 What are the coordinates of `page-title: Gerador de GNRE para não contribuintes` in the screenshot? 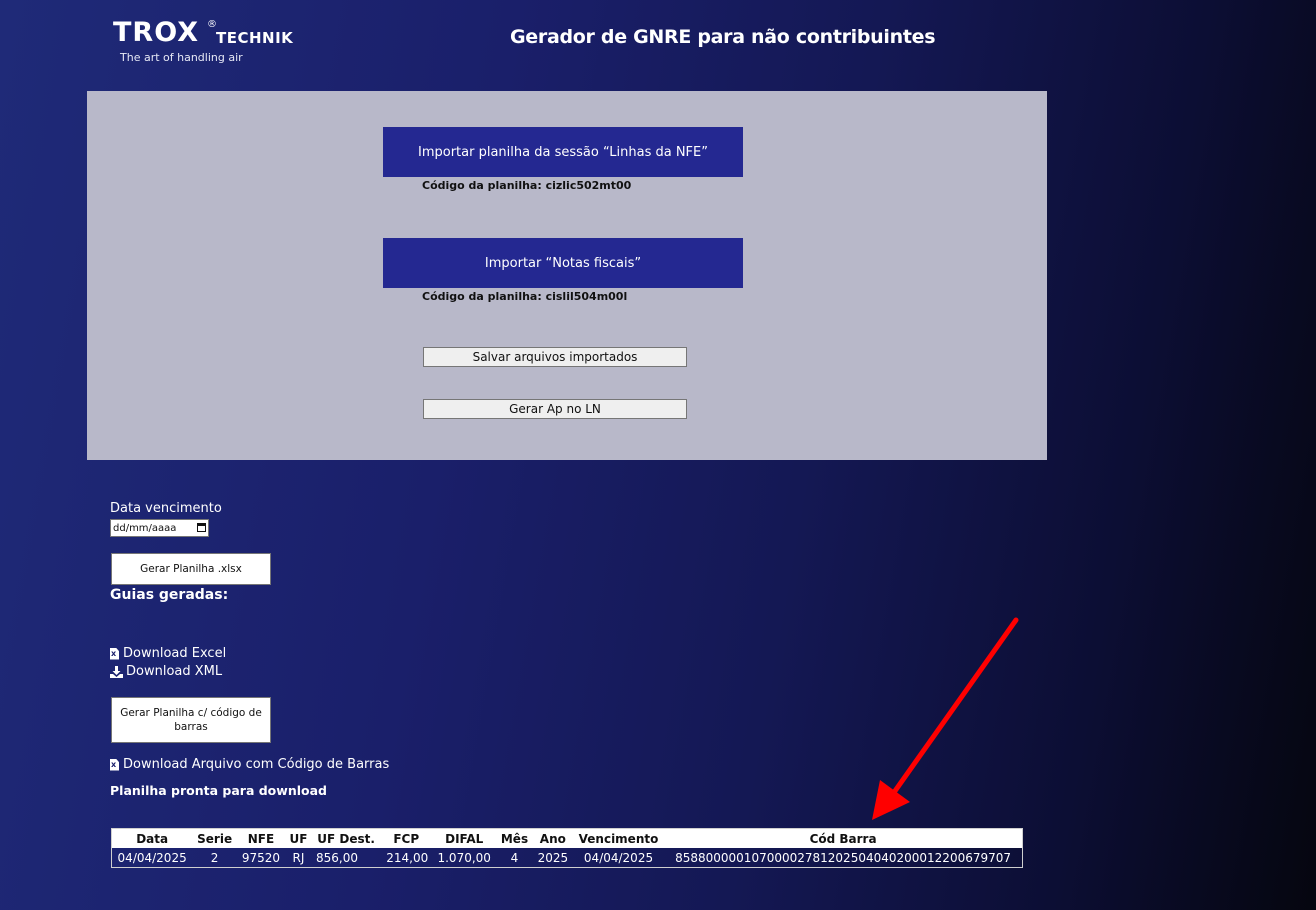 It's located at (723, 37).